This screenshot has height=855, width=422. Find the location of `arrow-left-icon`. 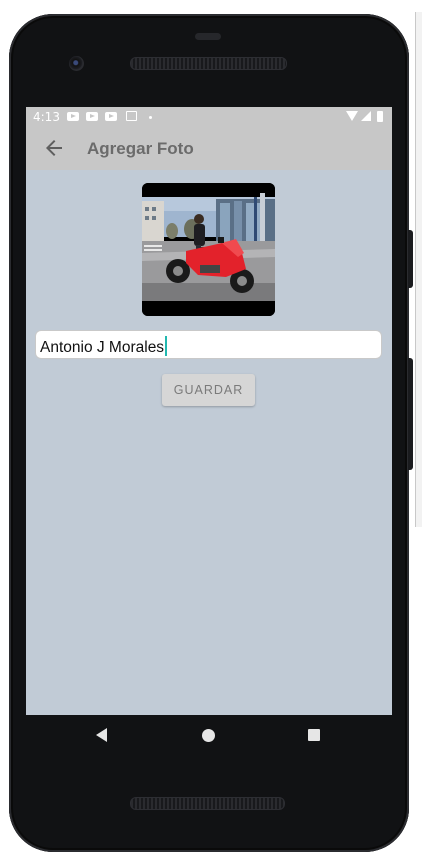

arrow-left-icon is located at coordinates (54, 148).